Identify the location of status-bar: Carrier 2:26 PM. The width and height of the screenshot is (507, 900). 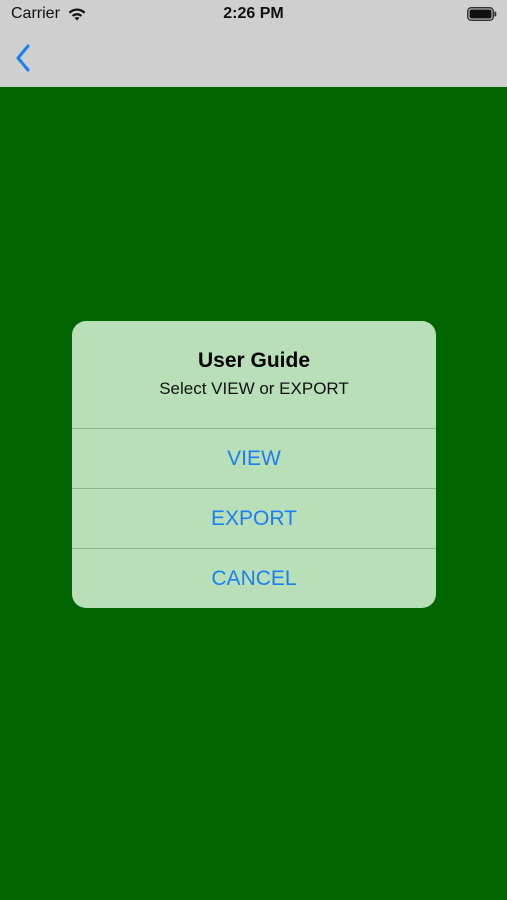
(253, 15).